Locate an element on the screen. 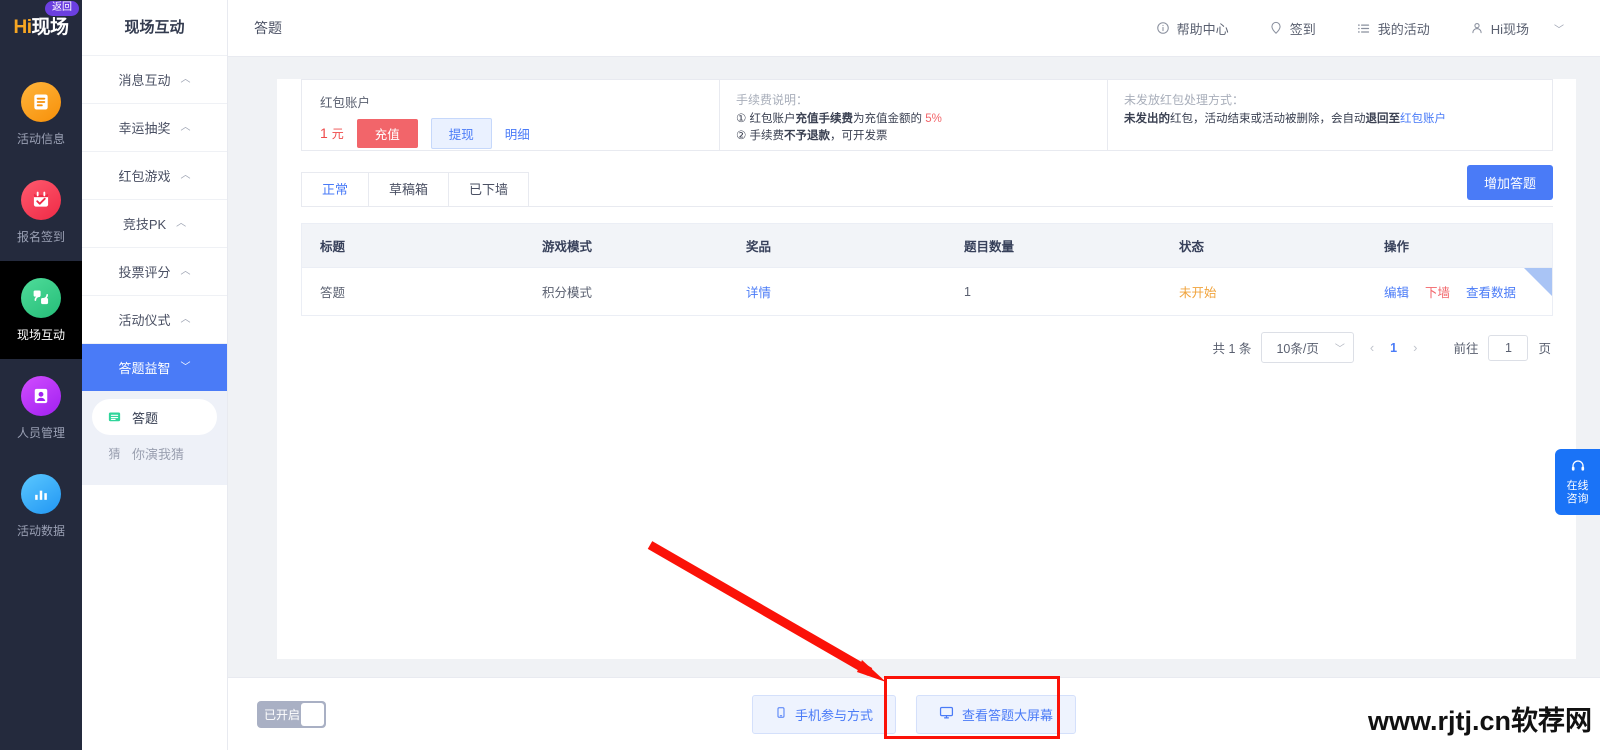  prev-page-button: ‹ is located at coordinates (1372, 347).